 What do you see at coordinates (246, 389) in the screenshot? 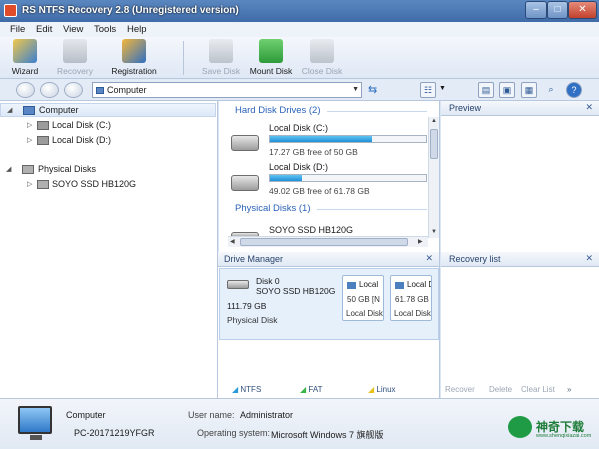
I see `legend-ntfs: ◢ NTFS` at bounding box center [246, 389].